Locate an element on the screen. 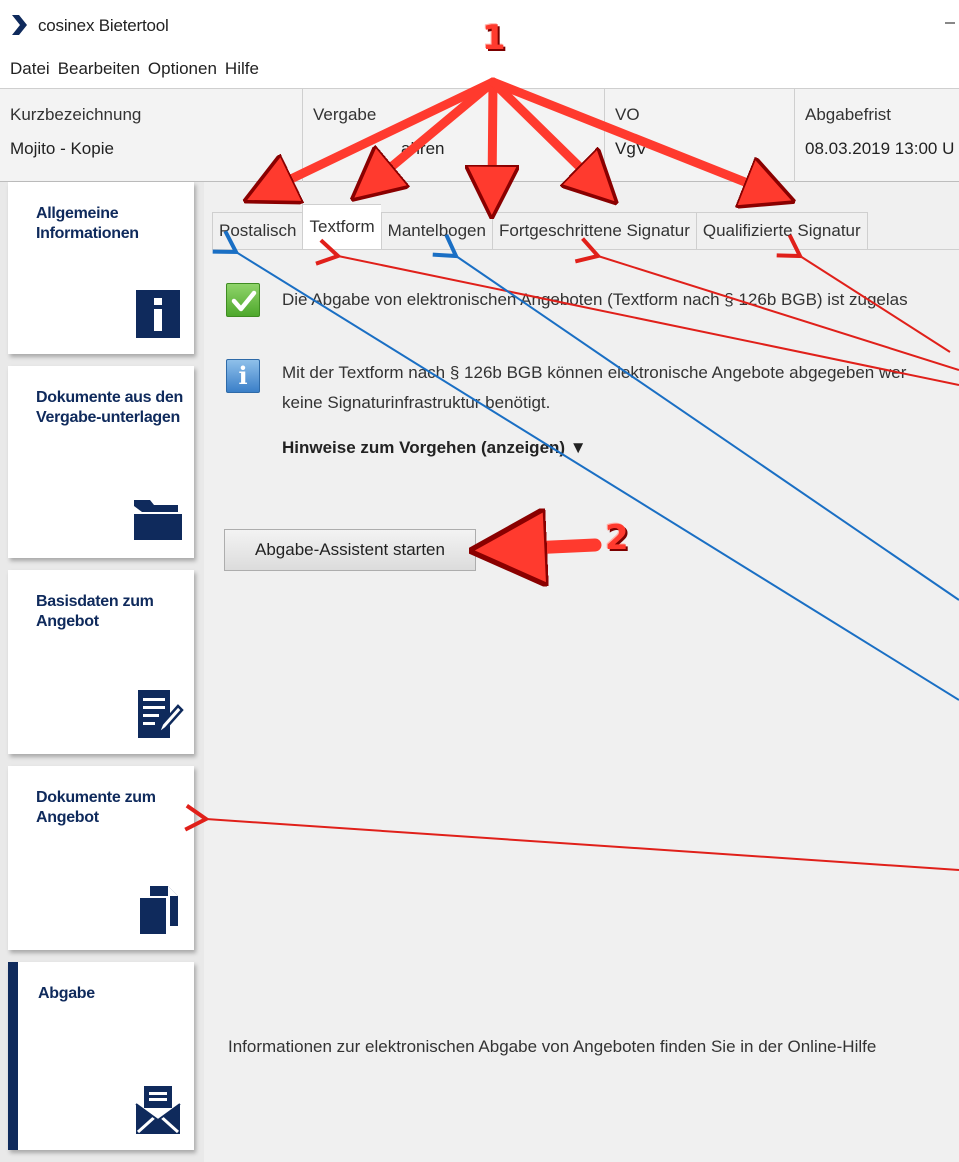 This screenshot has width=959, height=1162. app-title: cosinex Bietertool is located at coordinates (103, 25).